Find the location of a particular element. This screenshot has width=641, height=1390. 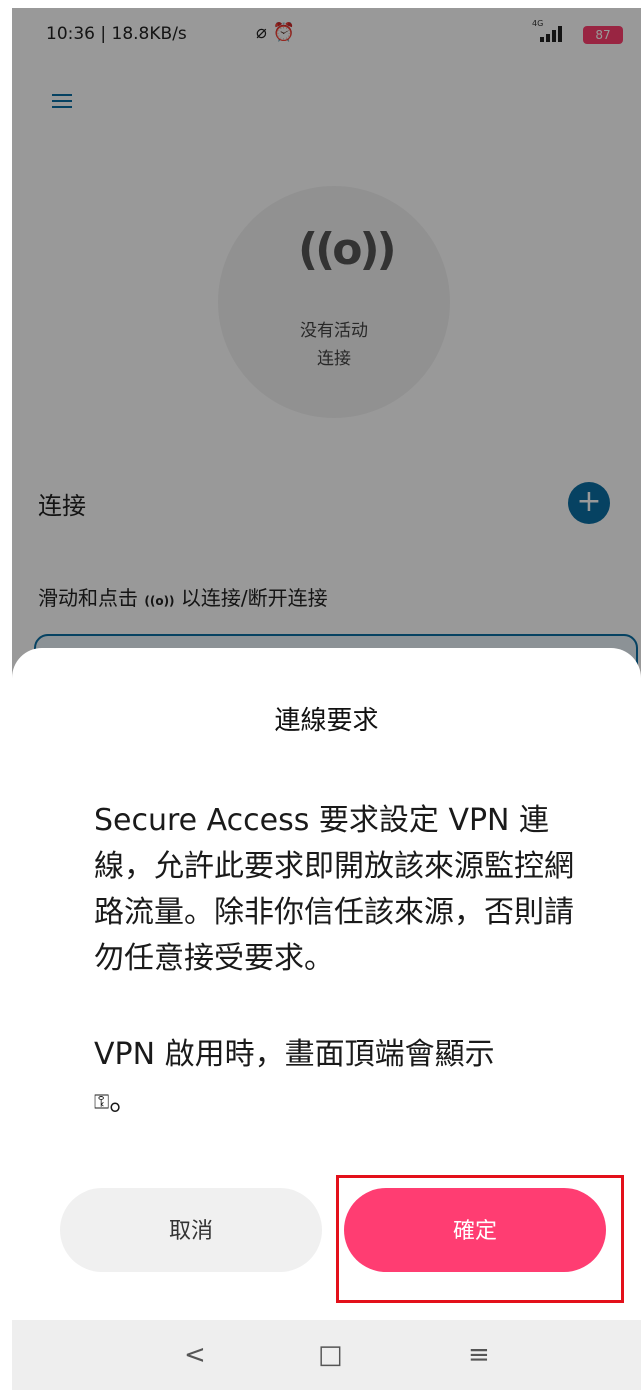

dialog-note-text: VPN 啟用時，畫面頂端會顯示 is located at coordinates (294, 1054).